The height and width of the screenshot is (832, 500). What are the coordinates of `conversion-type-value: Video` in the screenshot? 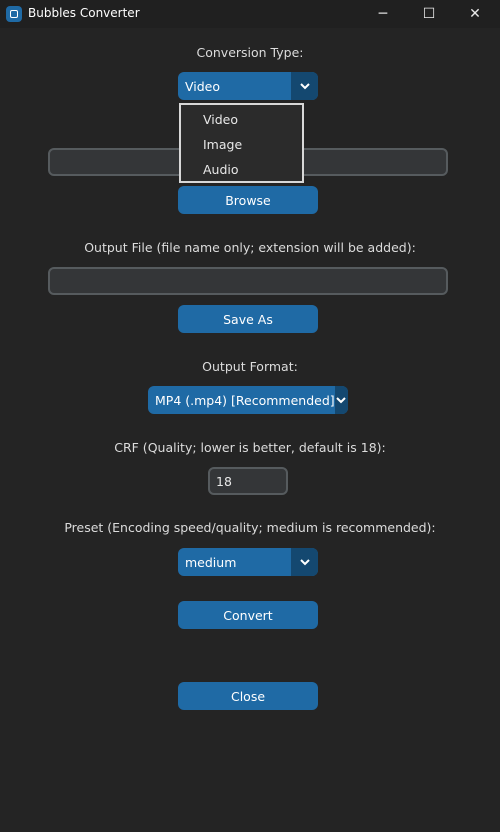 It's located at (203, 86).